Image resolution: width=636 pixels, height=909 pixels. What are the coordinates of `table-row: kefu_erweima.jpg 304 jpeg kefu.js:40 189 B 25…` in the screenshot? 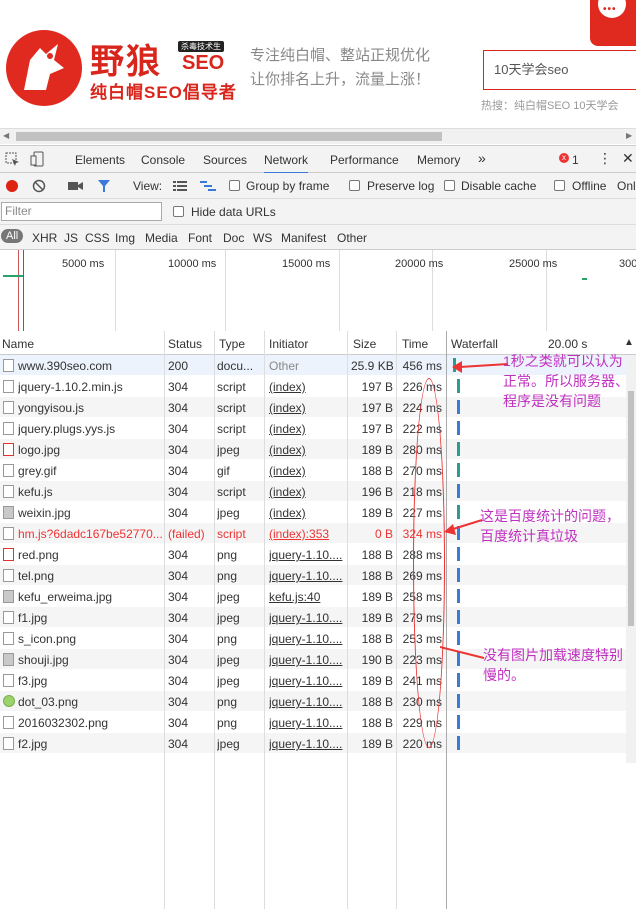 It's located at (318, 596).